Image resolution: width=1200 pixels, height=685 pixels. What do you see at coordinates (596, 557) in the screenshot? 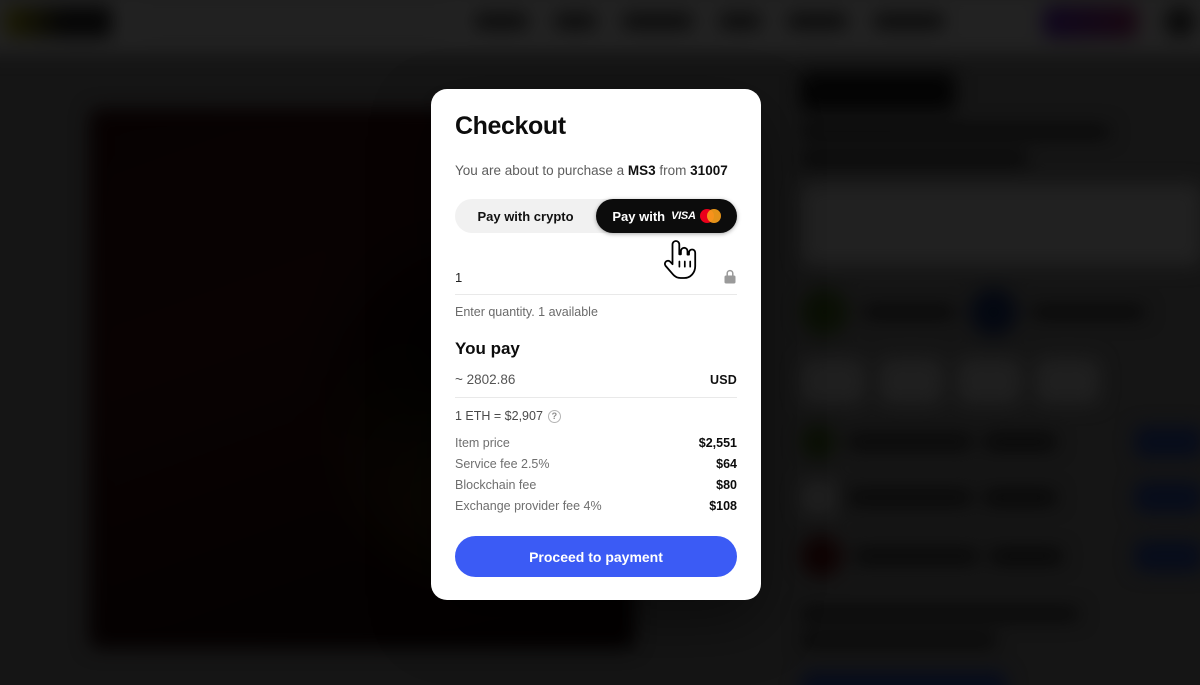
I see `proceed-to-payment-button: Proceed to payment` at bounding box center [596, 557].